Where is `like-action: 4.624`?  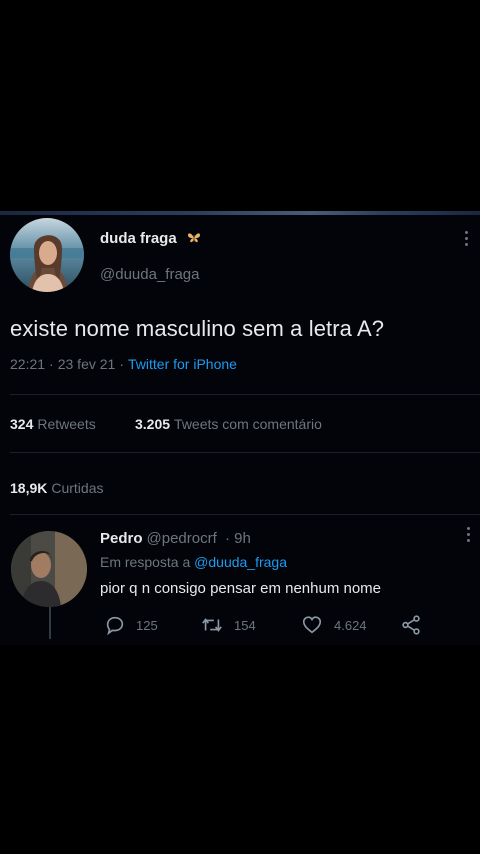 like-action: 4.624 is located at coordinates (333, 625).